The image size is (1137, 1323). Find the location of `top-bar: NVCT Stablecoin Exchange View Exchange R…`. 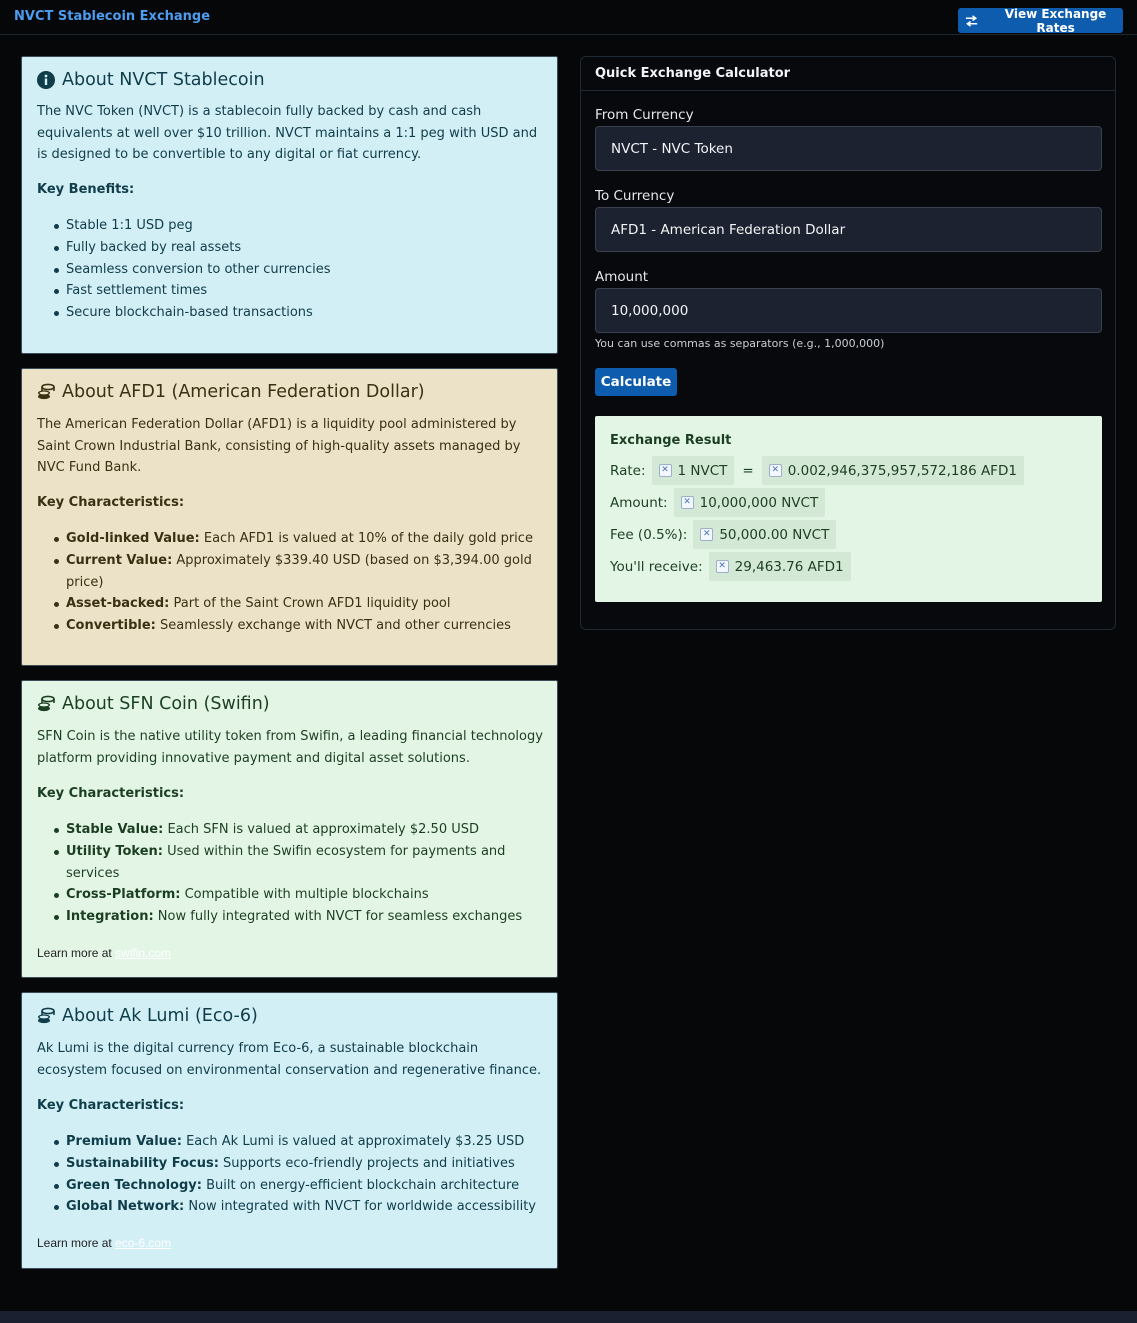

top-bar: NVCT Stablecoin Exchange View Exchange R… is located at coordinates (568, 17).